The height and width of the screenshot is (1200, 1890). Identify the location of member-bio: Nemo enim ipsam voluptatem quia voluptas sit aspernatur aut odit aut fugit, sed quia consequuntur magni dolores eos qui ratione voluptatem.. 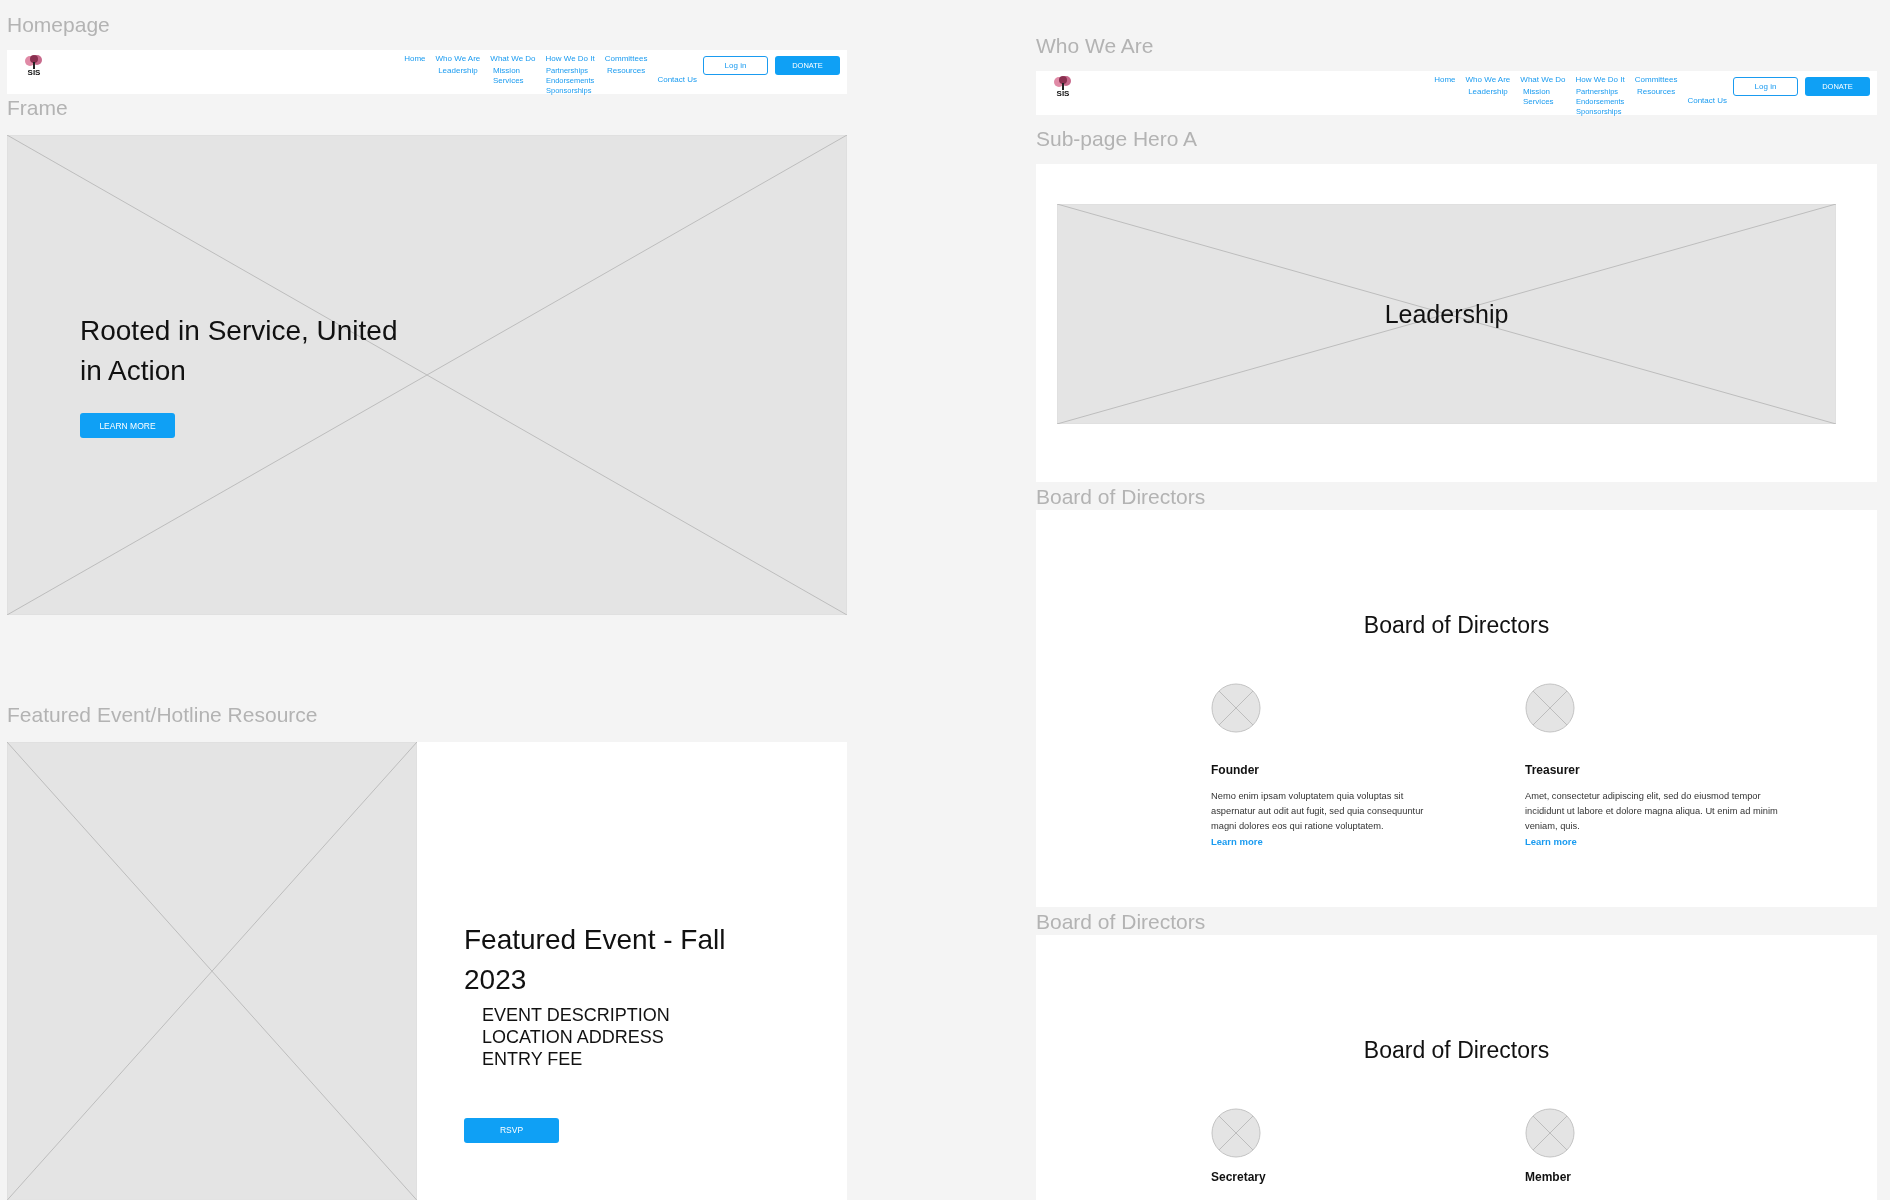
(1318, 811).